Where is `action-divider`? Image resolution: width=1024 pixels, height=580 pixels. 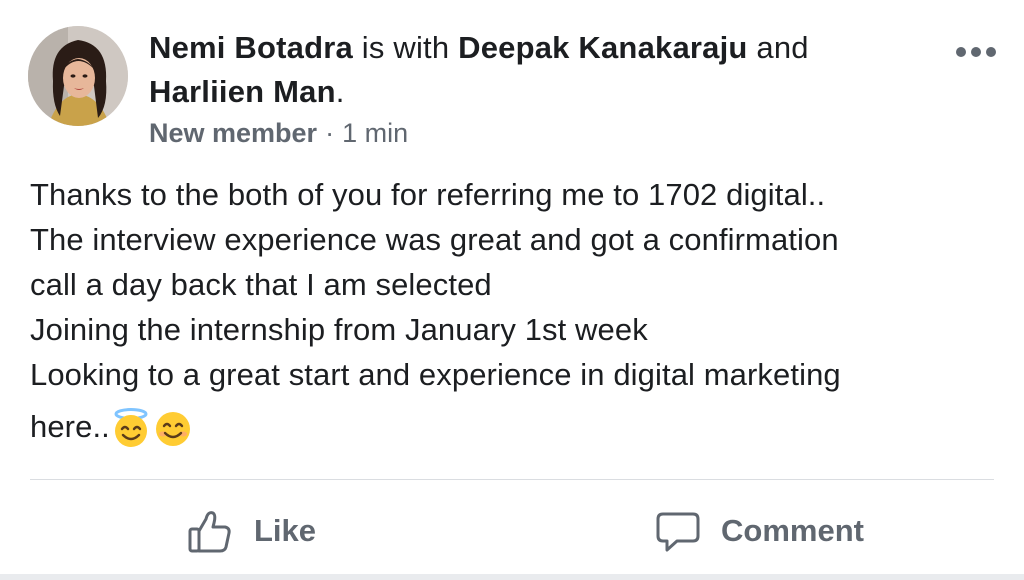 action-divider is located at coordinates (512, 479).